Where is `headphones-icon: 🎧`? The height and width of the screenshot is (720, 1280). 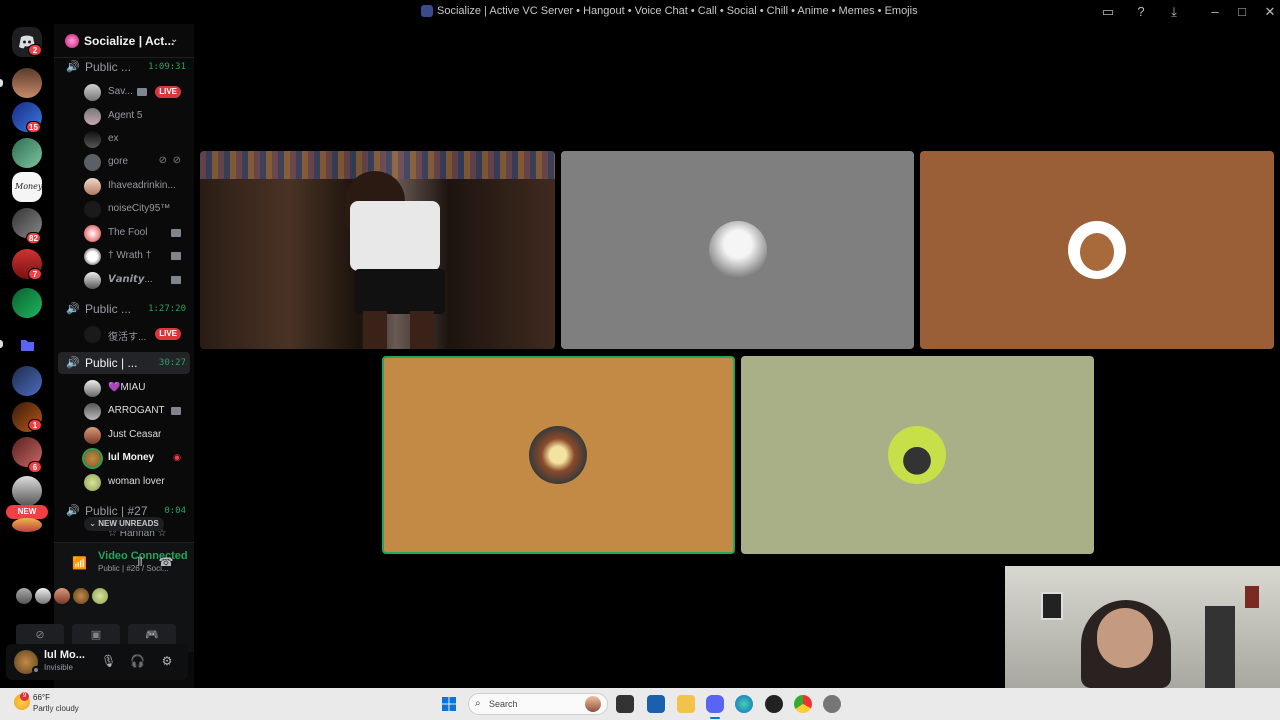 headphones-icon: 🎧 is located at coordinates (137, 661).